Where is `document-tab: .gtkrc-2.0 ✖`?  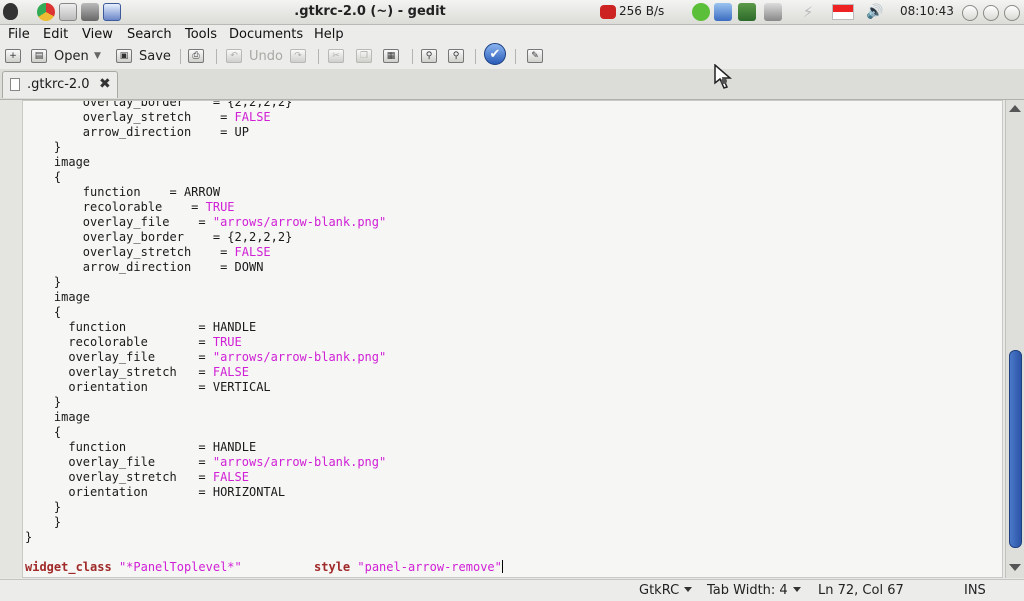 document-tab: .gtkrc-2.0 ✖ is located at coordinates (60, 84).